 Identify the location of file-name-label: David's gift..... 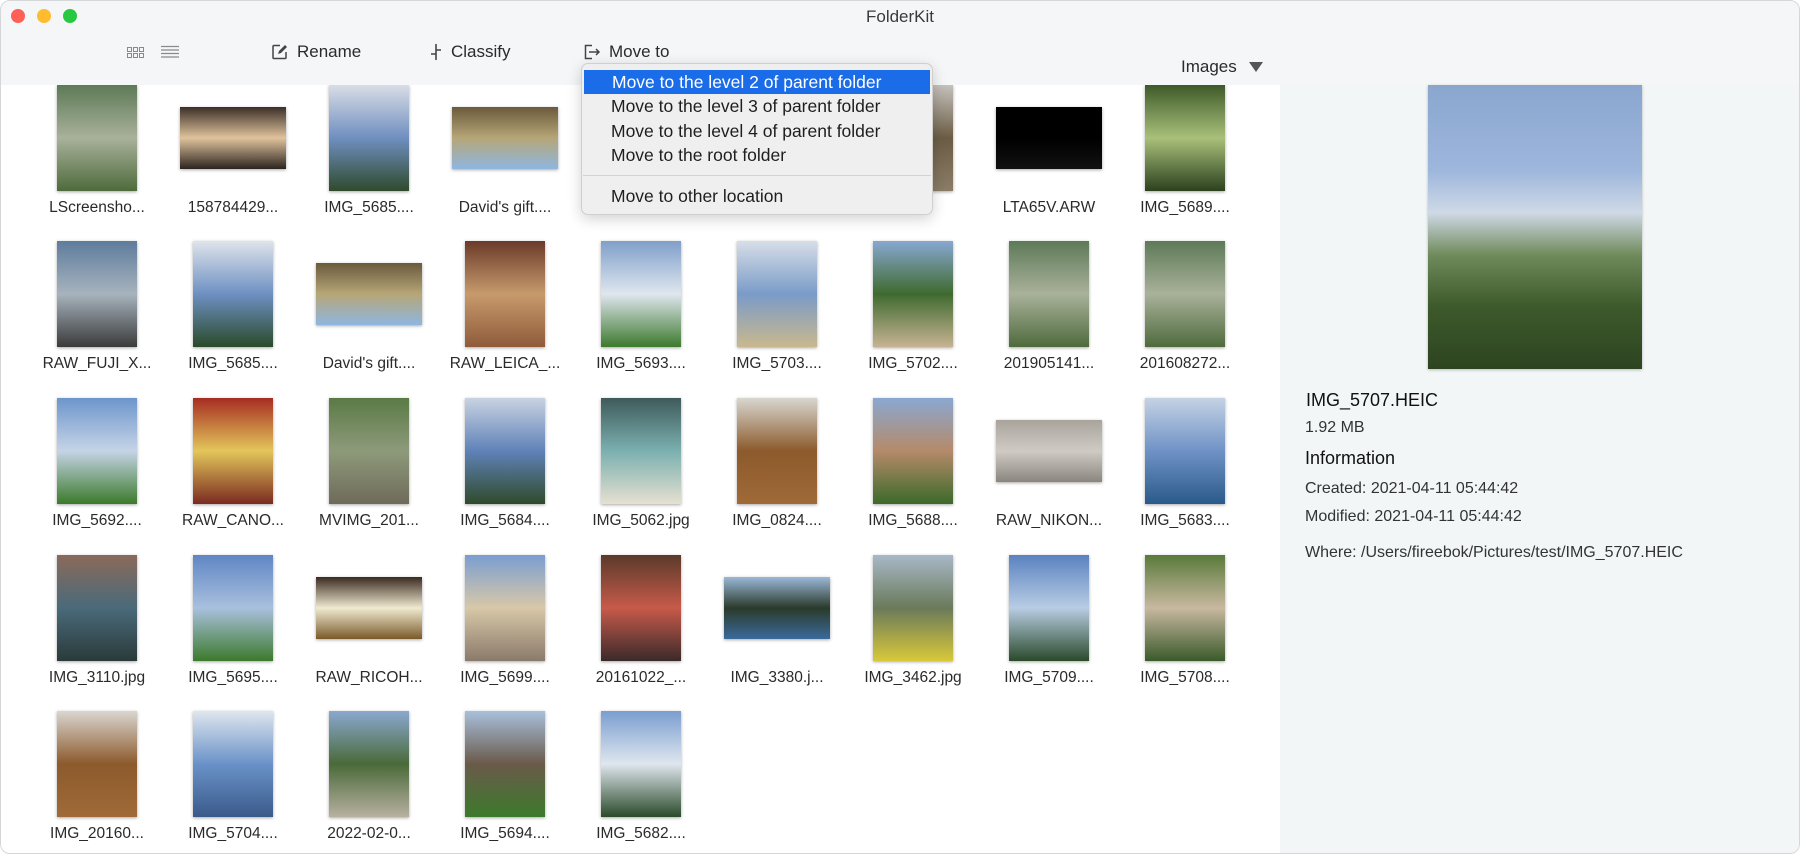
(505, 207).